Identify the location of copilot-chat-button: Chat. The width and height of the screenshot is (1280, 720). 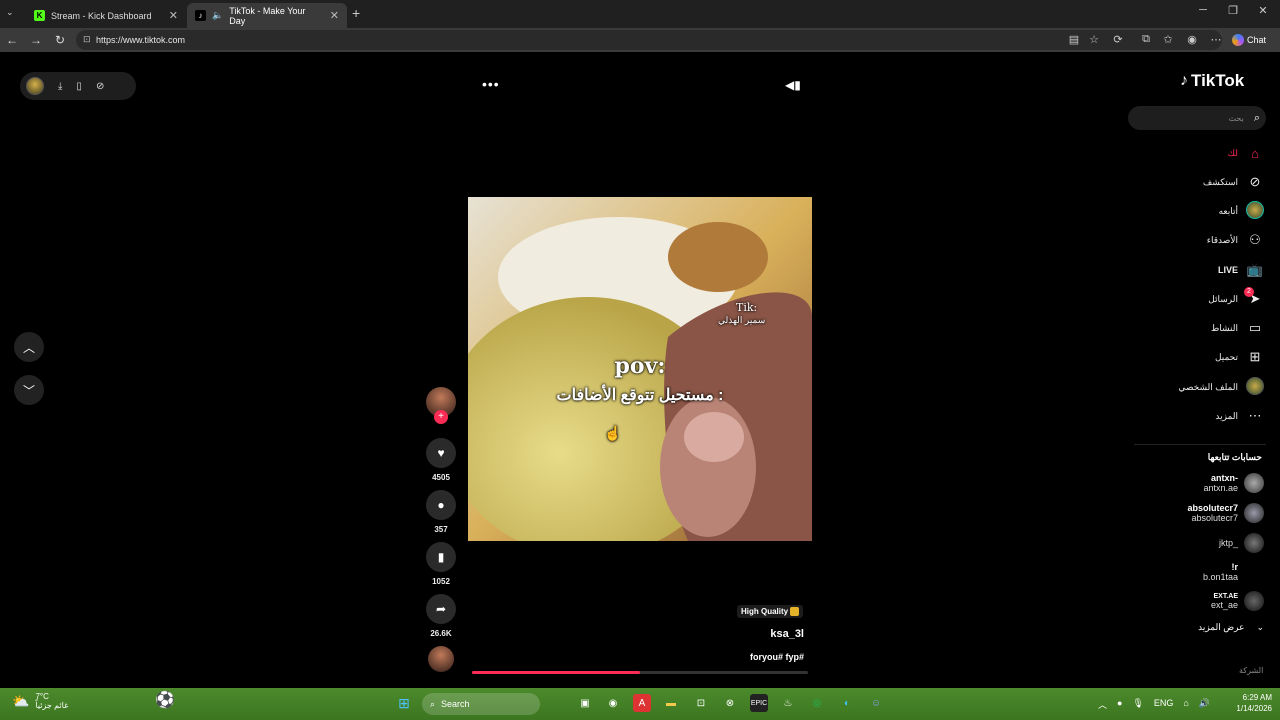
(1249, 40).